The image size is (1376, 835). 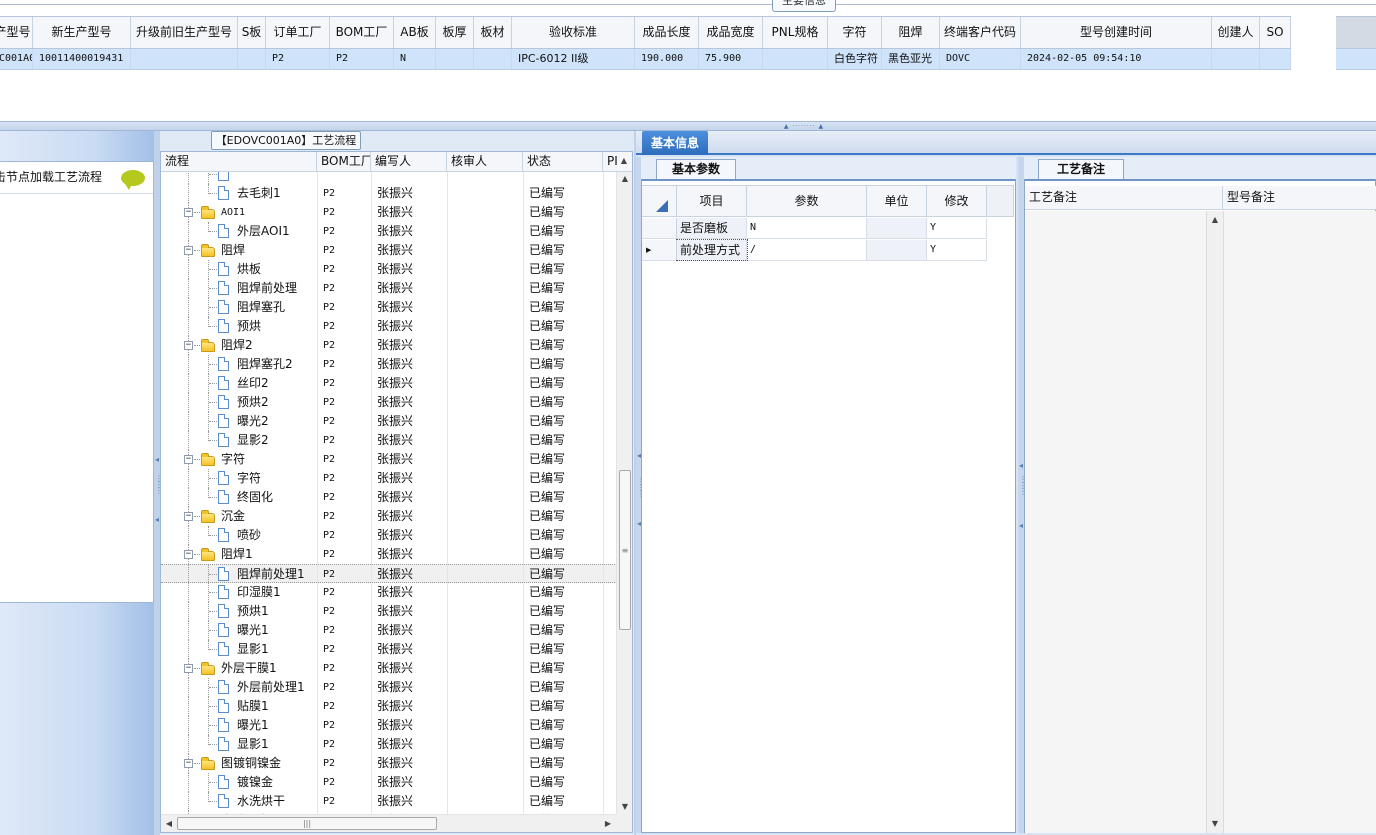 I want to click on tree-node: 阻焊前处理, so click(x=239, y=288).